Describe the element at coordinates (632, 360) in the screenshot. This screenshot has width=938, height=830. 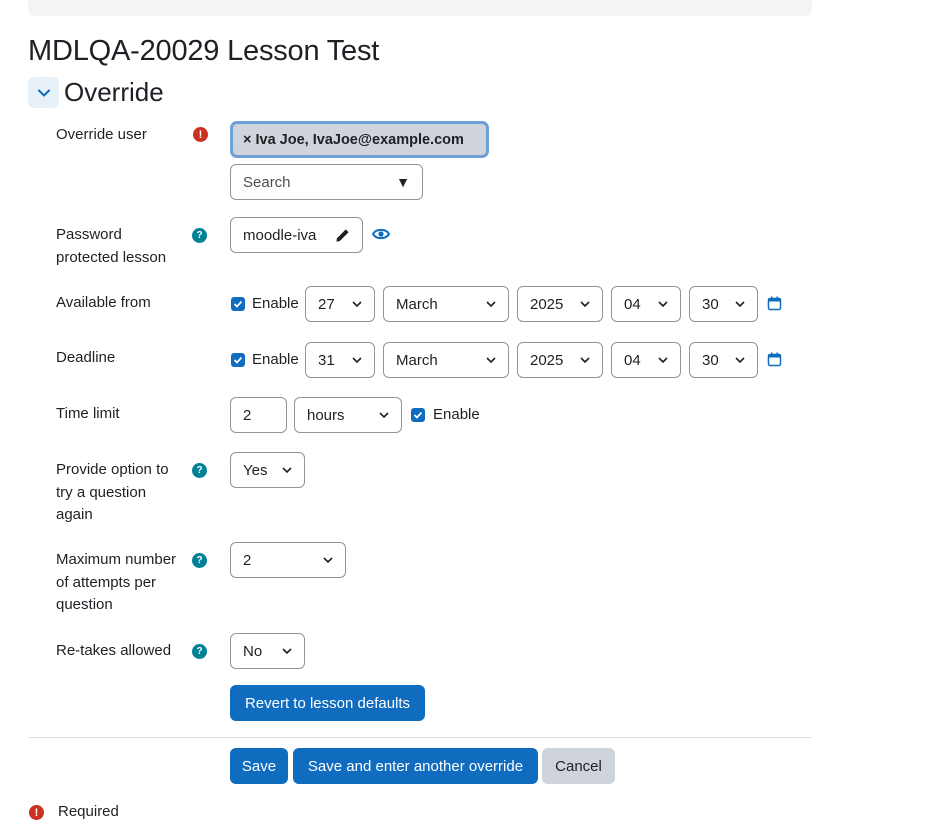
I see `deadline-hour-value: 04` at that location.